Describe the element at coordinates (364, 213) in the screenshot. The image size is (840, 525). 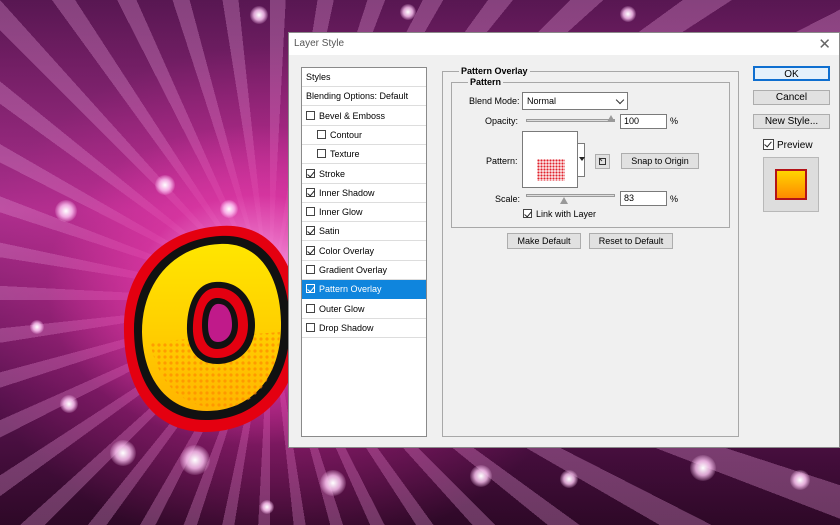
I see `style-item-inner-glow: Inner Glow` at that location.